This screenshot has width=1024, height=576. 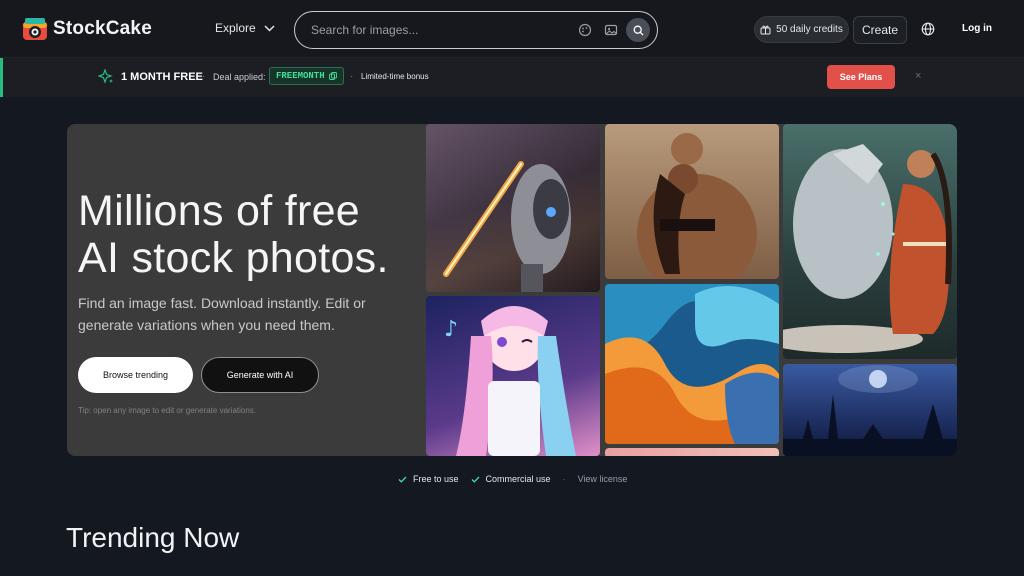 I want to click on login-link: Log in, so click(x=977, y=28).